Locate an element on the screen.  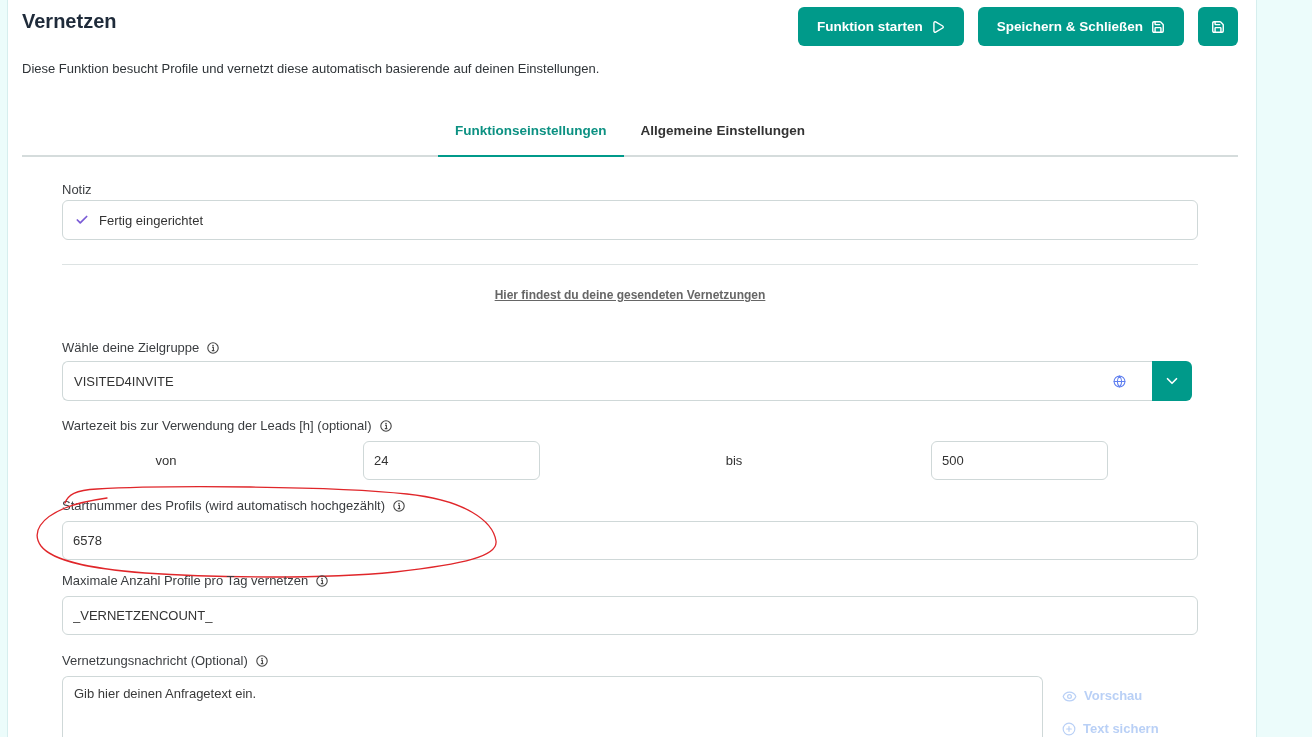
field-label: Notiz is located at coordinates (77, 190).